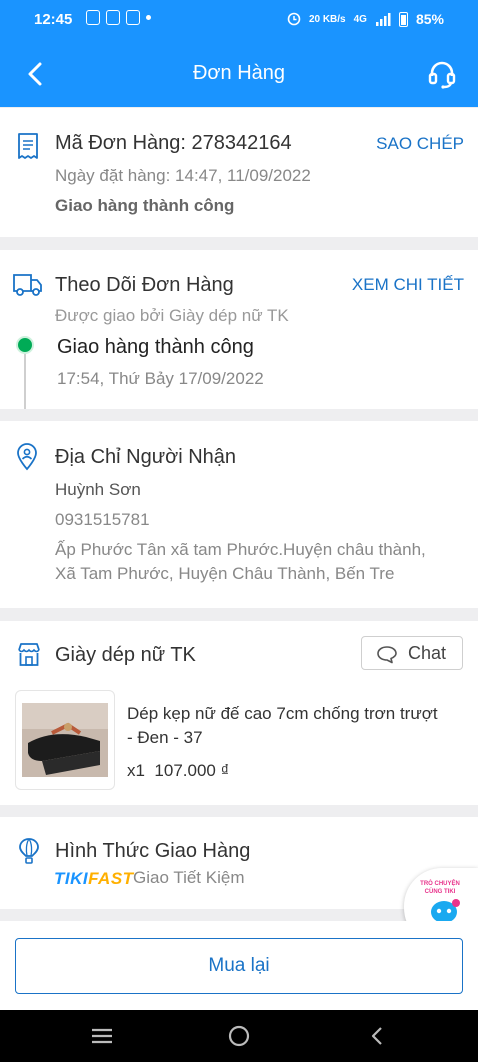 The height and width of the screenshot is (1062, 478). What do you see at coordinates (27, 285) in the screenshot?
I see `delivery-truck-icon` at bounding box center [27, 285].